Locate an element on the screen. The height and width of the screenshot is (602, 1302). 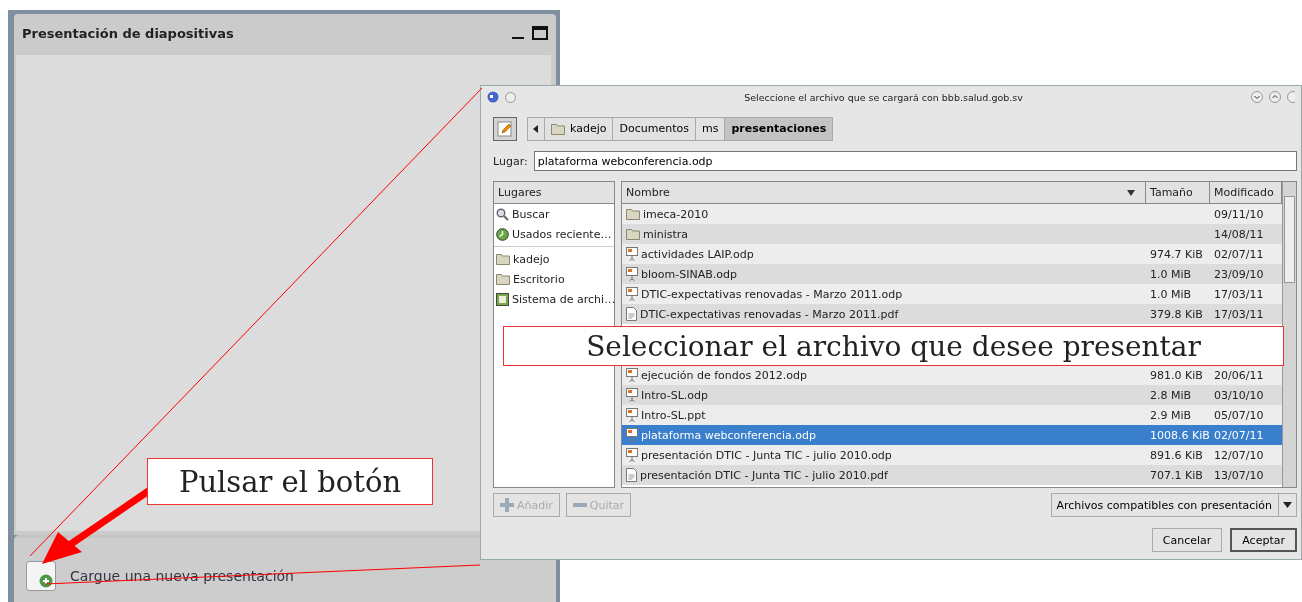
file-name: bloom-SINAB.odp is located at coordinates (689, 274).